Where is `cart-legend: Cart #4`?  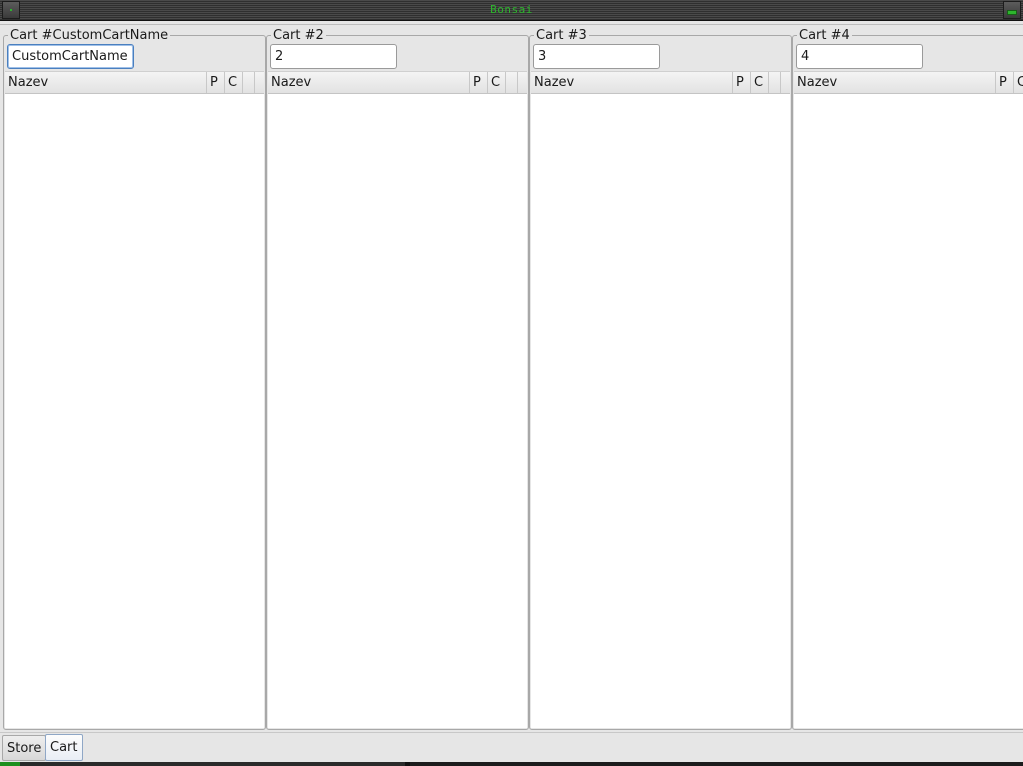 cart-legend: Cart #4 is located at coordinates (824, 35).